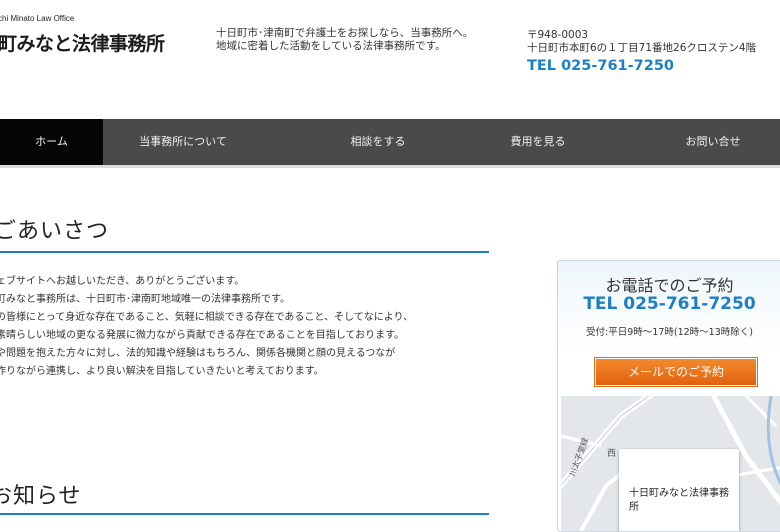  I want to click on map-info-window: 十日町みなと法律事務所, so click(679, 490).